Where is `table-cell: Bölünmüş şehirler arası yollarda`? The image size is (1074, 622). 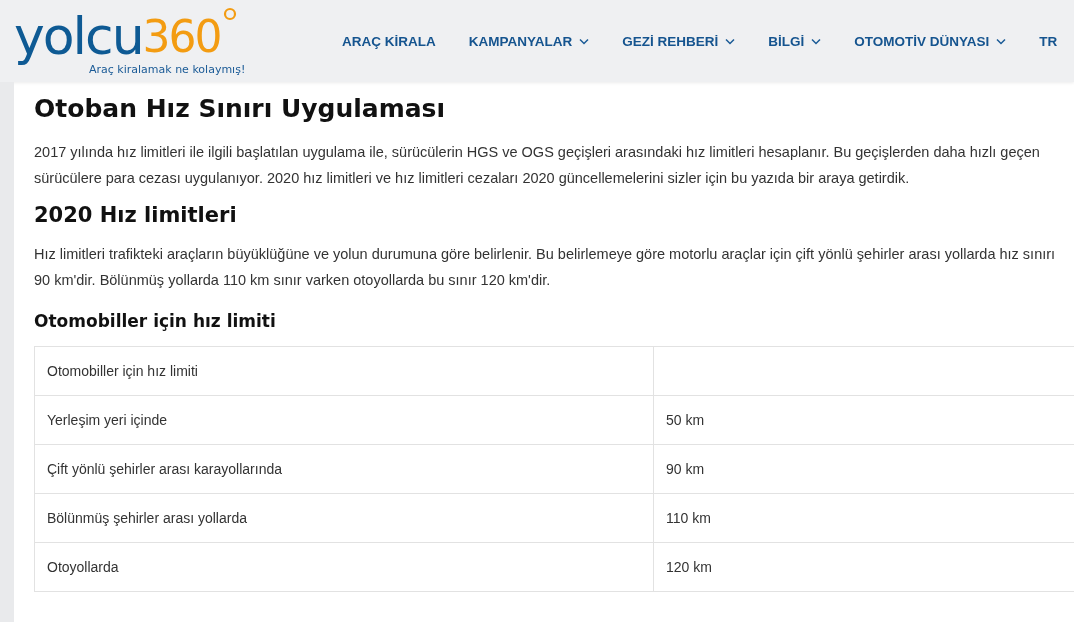 table-cell: Bölünmüş şehirler arası yollarda is located at coordinates (344, 518).